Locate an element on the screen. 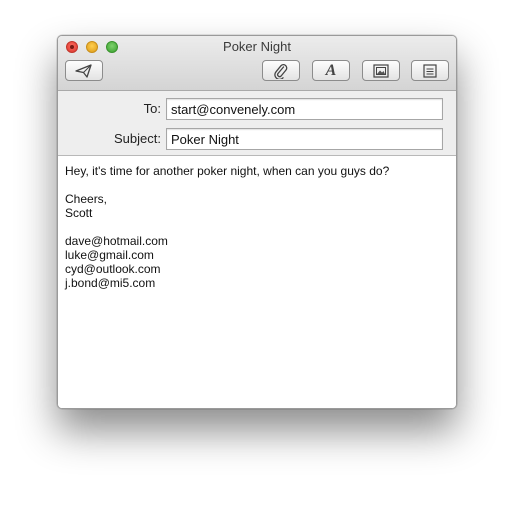 Image resolution: width=514 pixels, height=518 pixels. font-icon: A is located at coordinates (331, 70).